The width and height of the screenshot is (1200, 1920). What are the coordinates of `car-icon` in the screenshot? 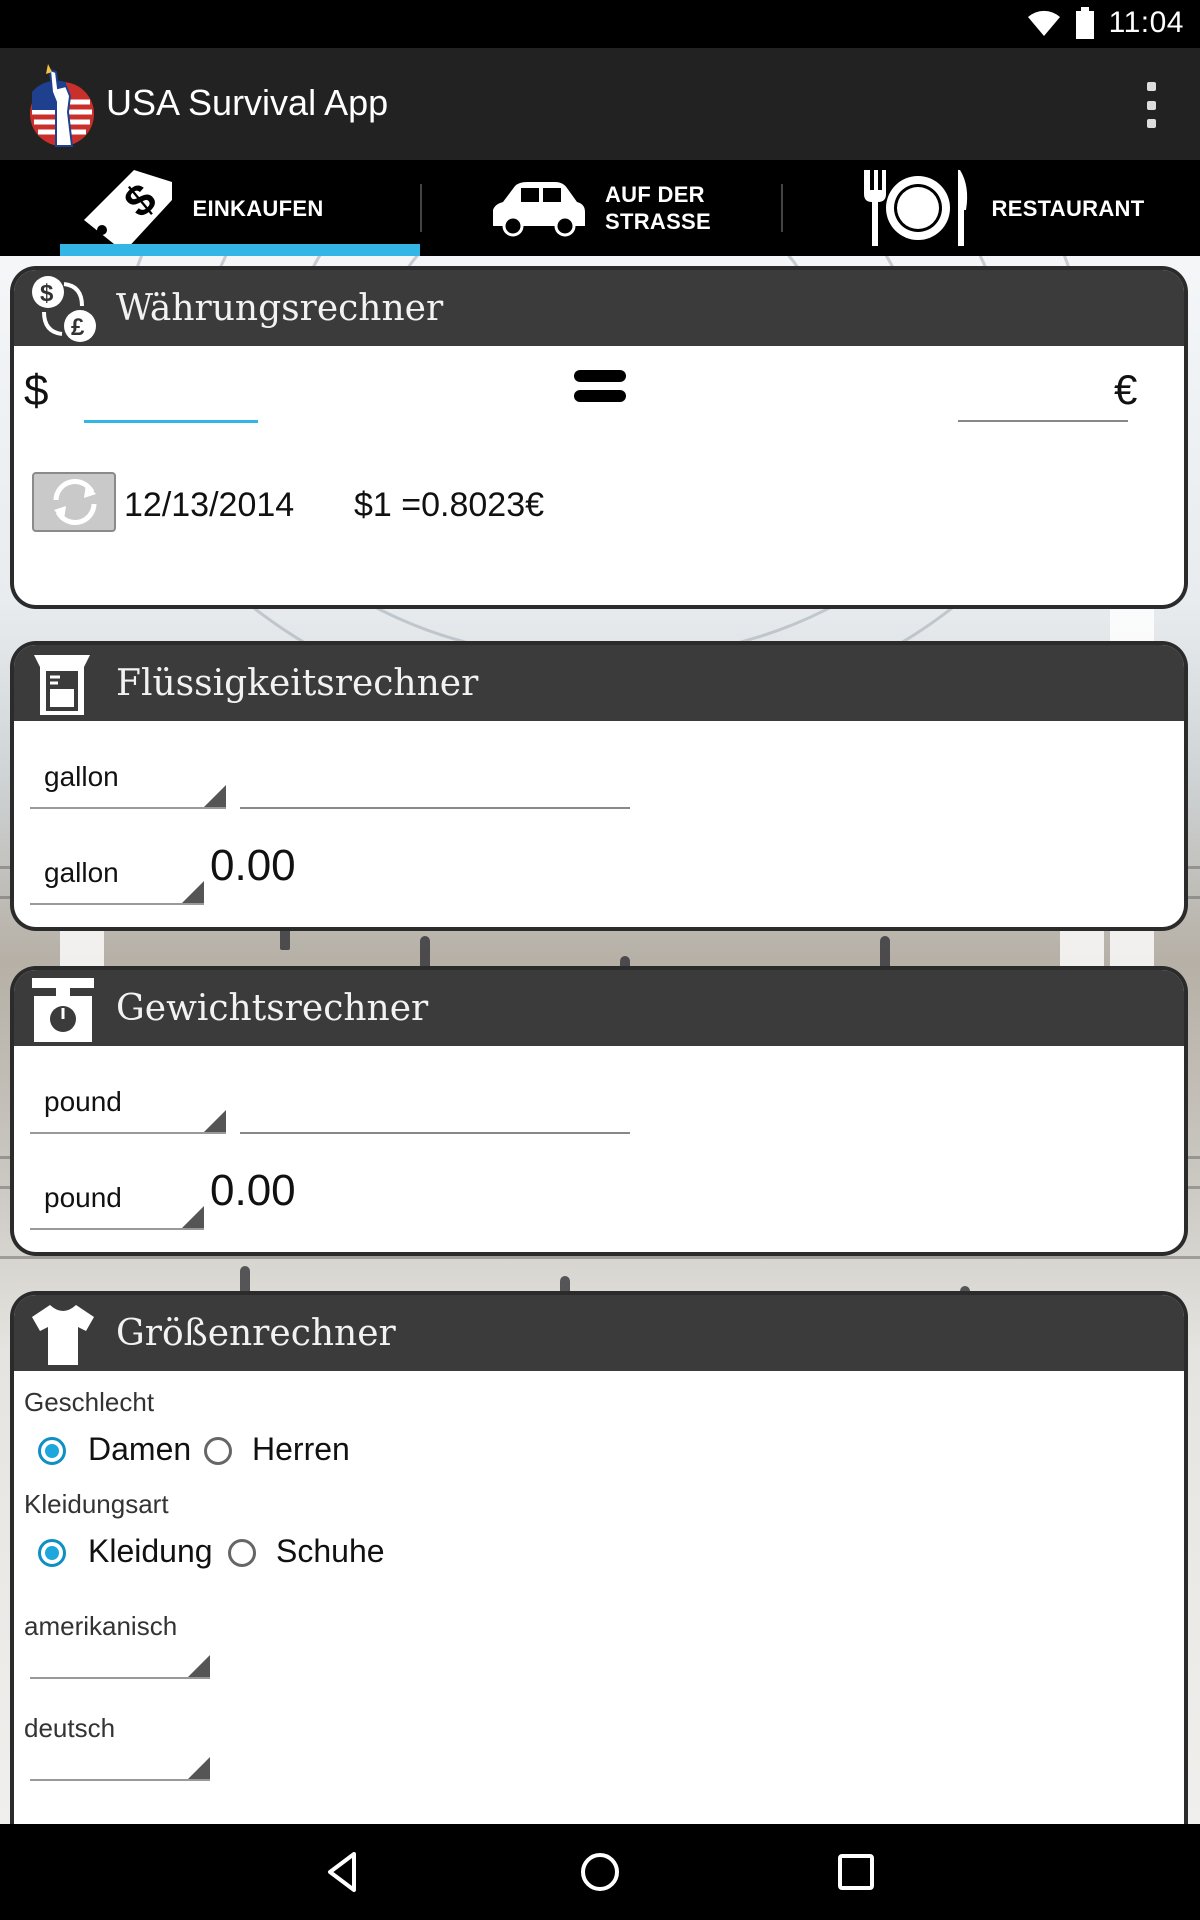 It's located at (538, 209).